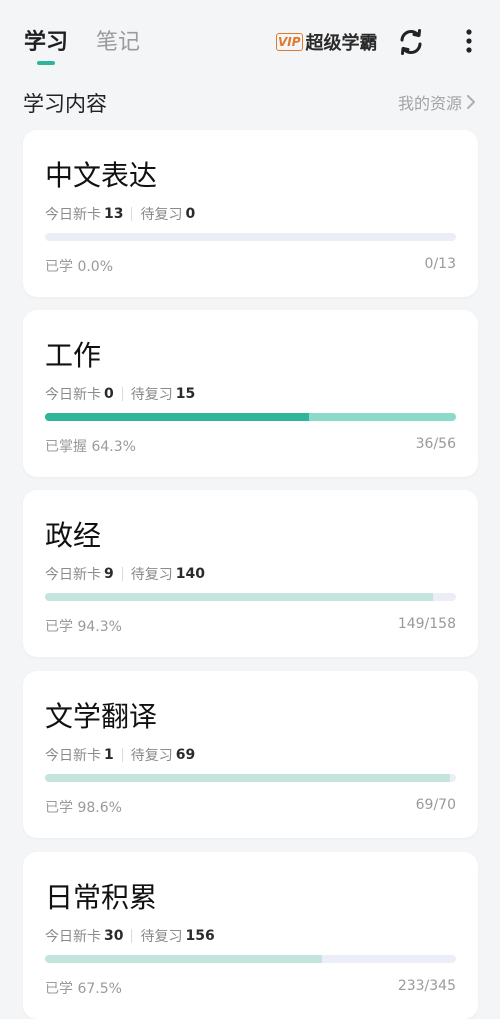 The height and width of the screenshot is (1019, 500). What do you see at coordinates (250, 42) in the screenshot?
I see `top-bar: 学习 笔记 VIP 超级学霸` at bounding box center [250, 42].